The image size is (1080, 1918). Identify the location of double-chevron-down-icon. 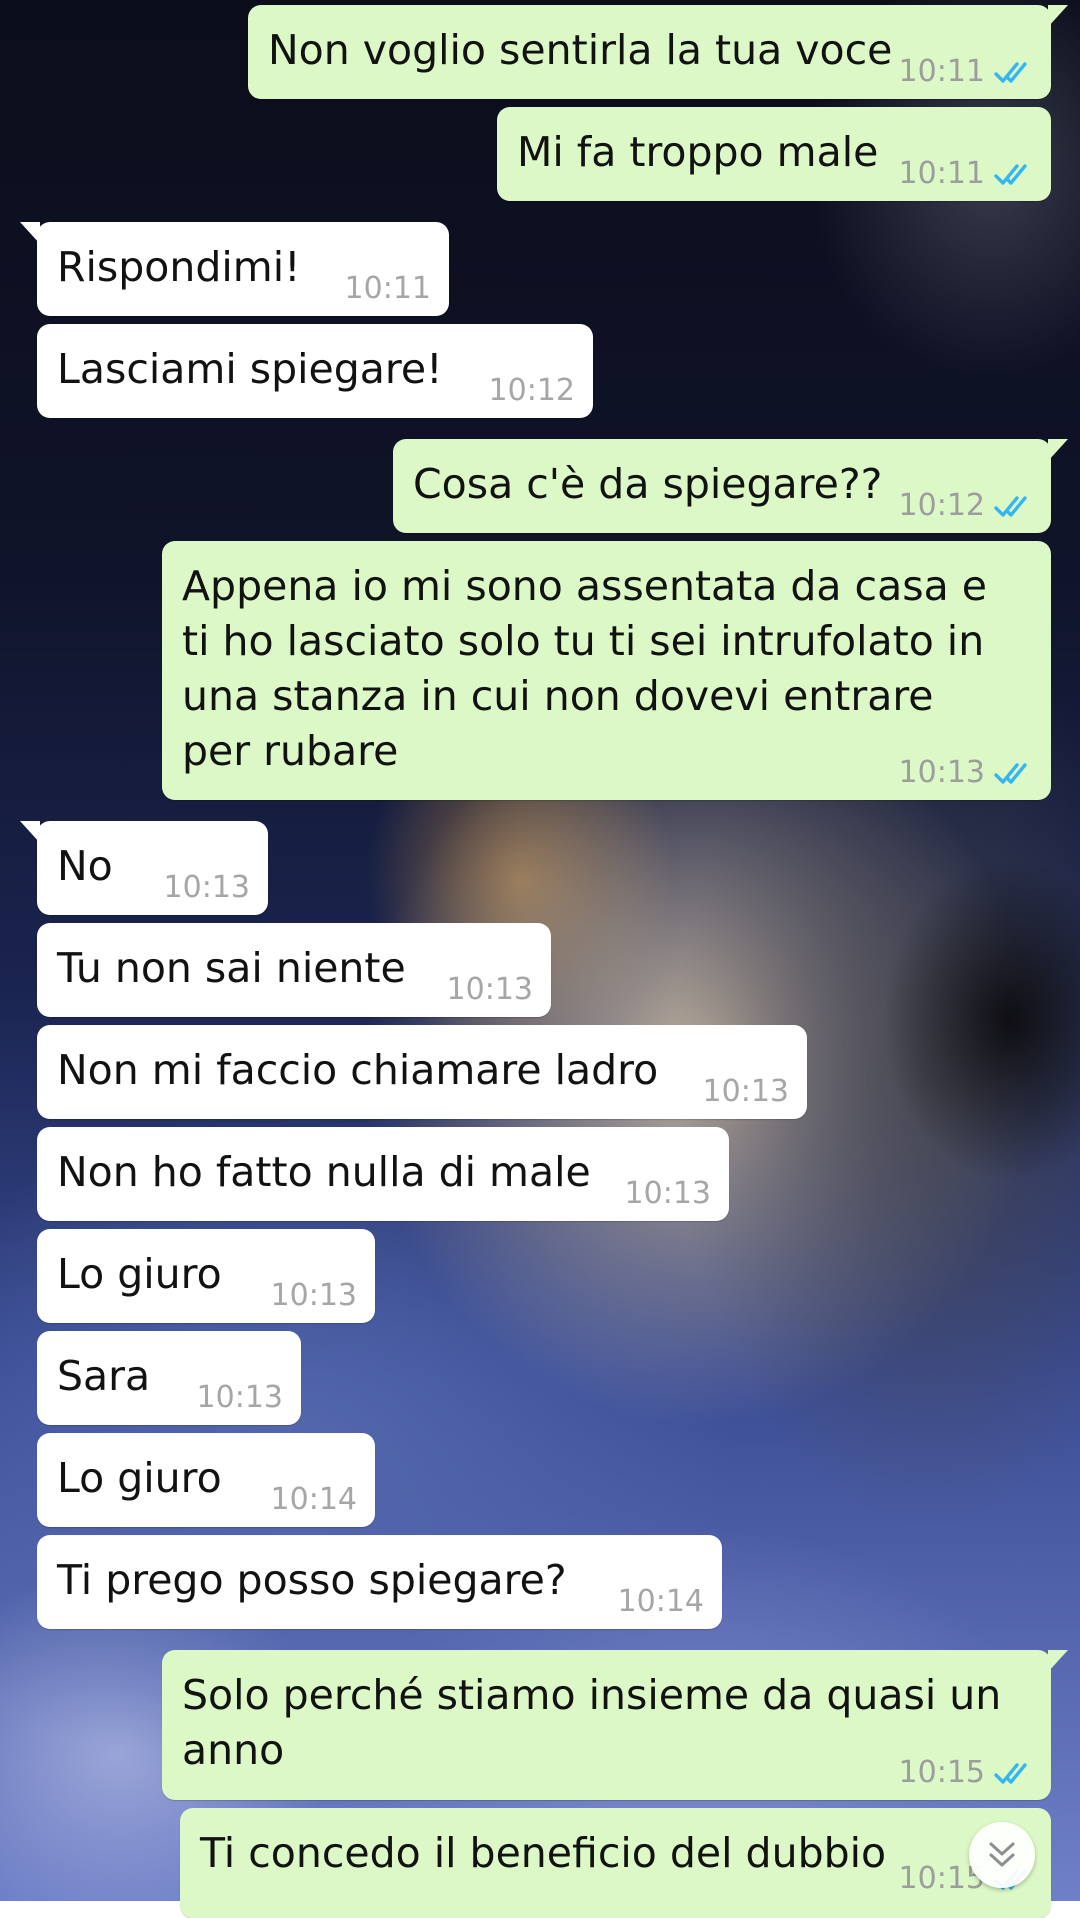
(1002, 1854).